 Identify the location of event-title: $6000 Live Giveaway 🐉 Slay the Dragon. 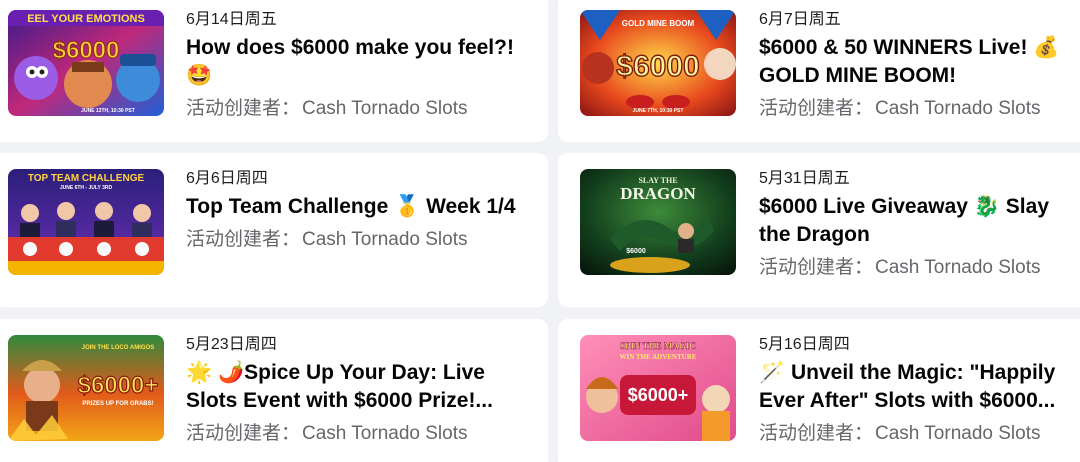
(919, 221).